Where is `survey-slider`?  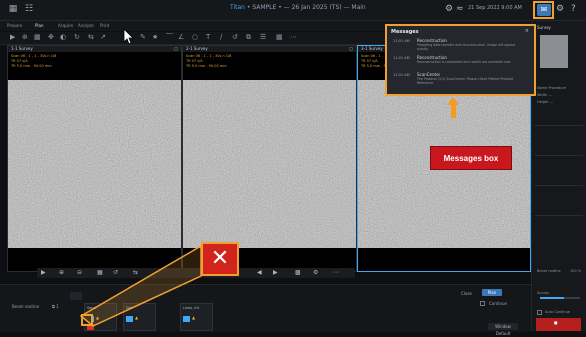
survey-slider is located at coordinates (560, 298).